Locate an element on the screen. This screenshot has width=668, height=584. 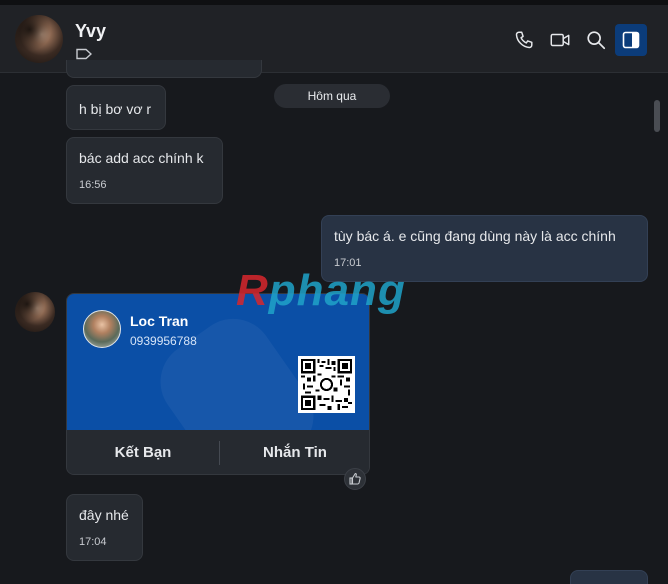
add-friend-button: Kết Bạn is located at coordinates (143, 452).